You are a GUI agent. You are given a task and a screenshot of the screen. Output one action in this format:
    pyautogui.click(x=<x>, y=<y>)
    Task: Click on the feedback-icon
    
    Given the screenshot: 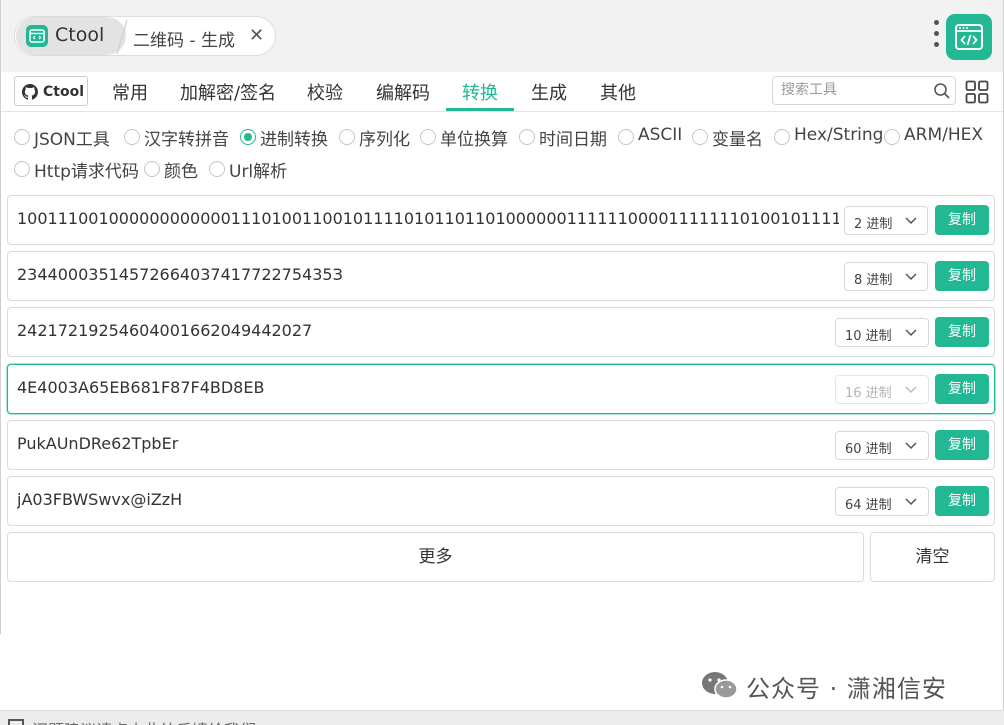 What is the action you would take?
    pyautogui.click(x=16, y=722)
    